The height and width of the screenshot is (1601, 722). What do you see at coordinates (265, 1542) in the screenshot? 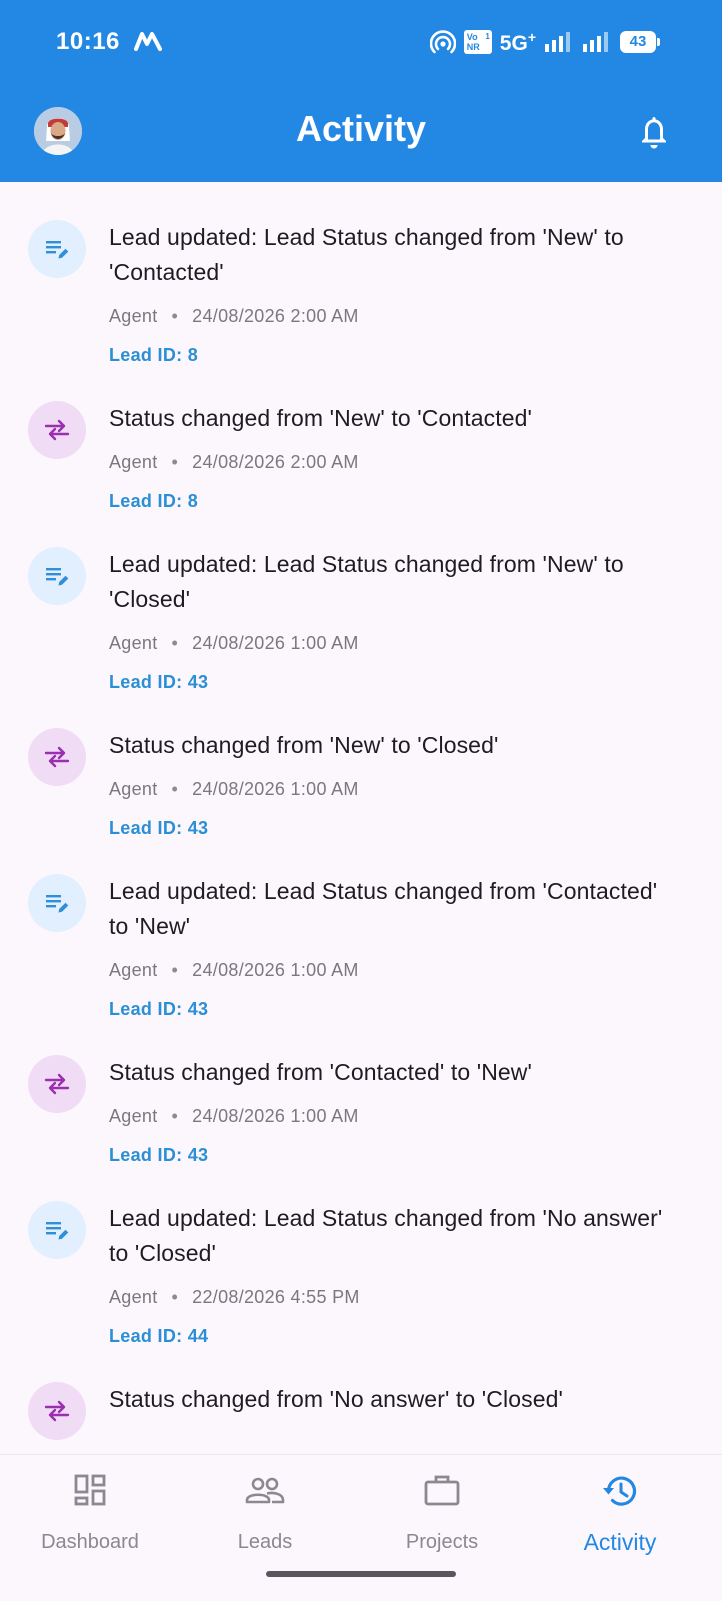
I see `nav-label-leads: Leads` at bounding box center [265, 1542].